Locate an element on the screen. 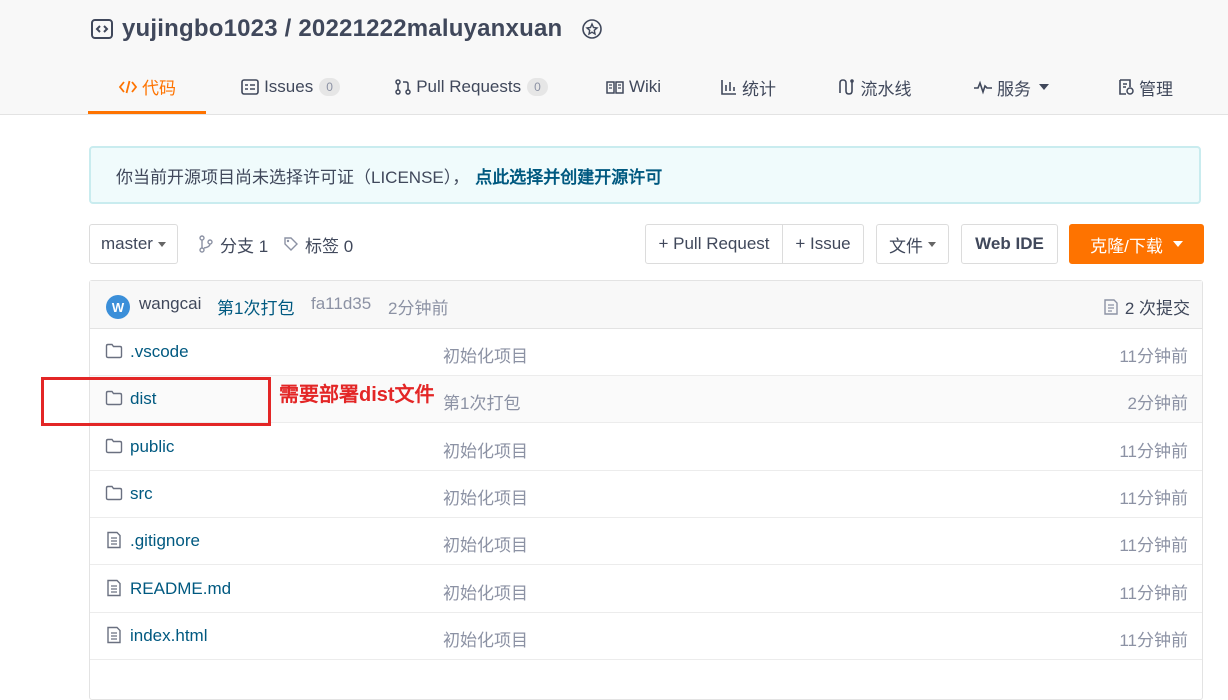 This screenshot has width=1228, height=700. web-ide-button: Web IDE is located at coordinates (1009, 244).